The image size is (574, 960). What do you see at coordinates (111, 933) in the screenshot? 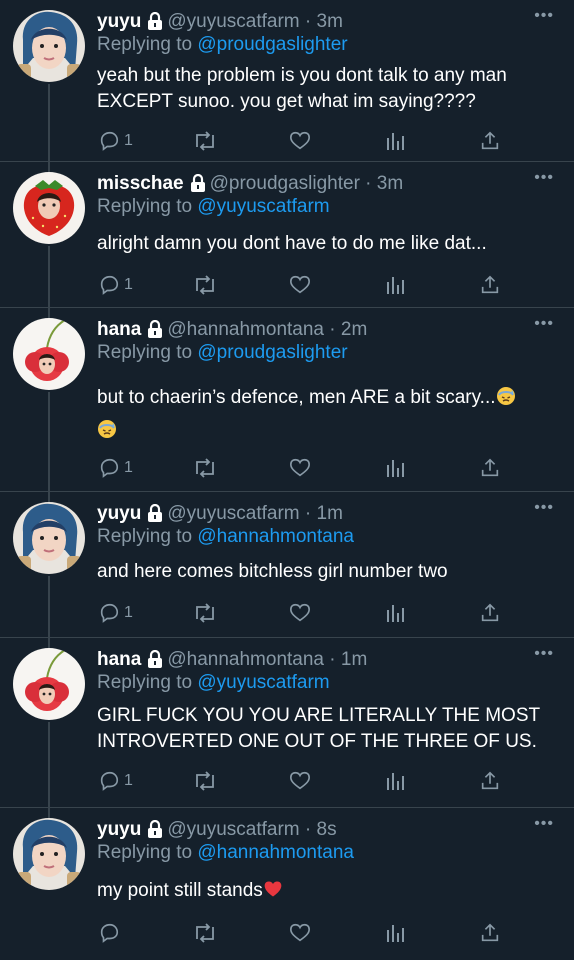
I see `reply-button` at bounding box center [111, 933].